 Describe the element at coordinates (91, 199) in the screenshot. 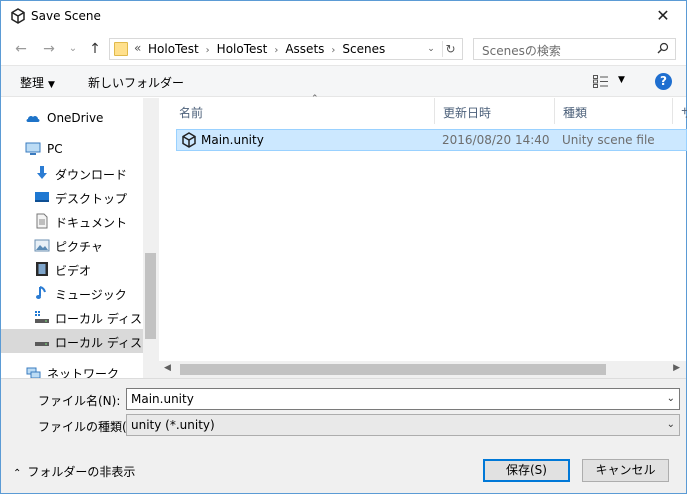

I see `sidebar-item-label: デスクトップ` at that location.